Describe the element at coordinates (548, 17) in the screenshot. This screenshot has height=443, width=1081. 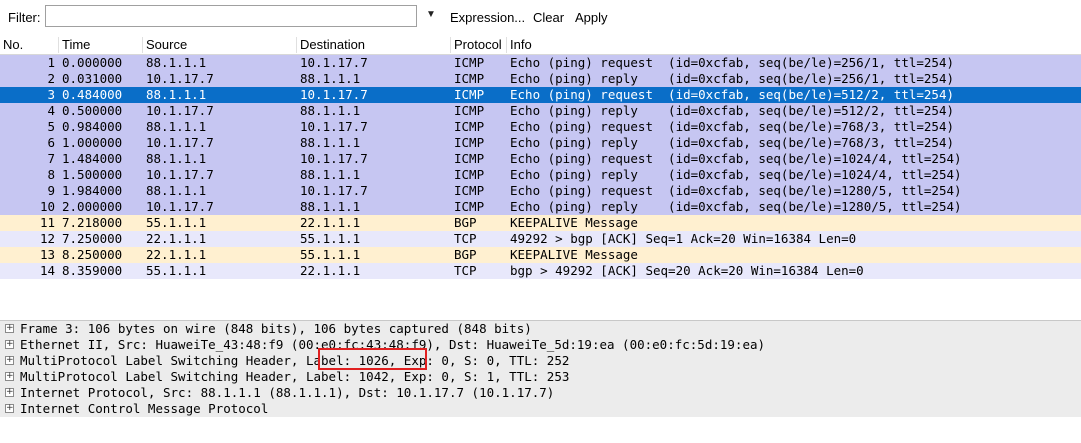
I see `clear-button: Clear` at that location.